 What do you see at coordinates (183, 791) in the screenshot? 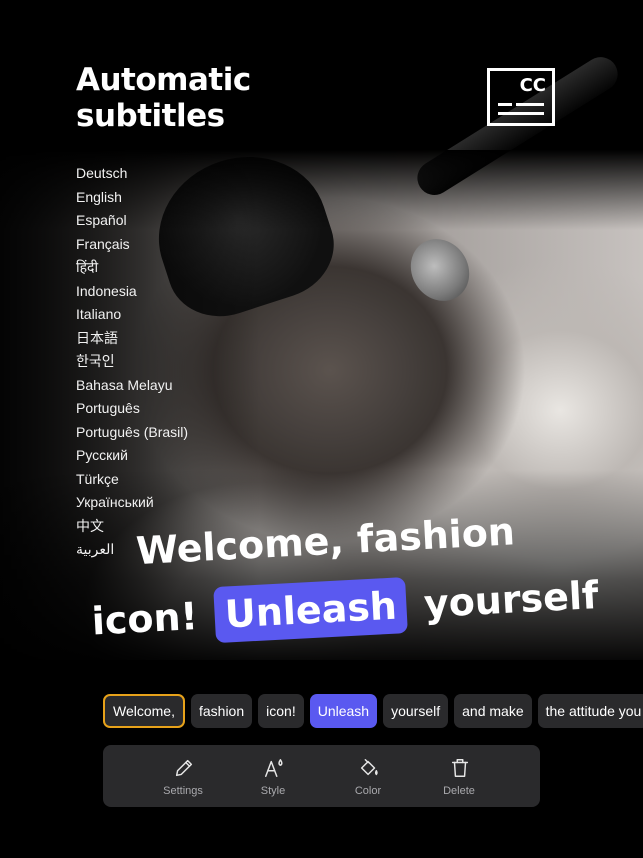
I see `settings-label: Settings` at bounding box center [183, 791].